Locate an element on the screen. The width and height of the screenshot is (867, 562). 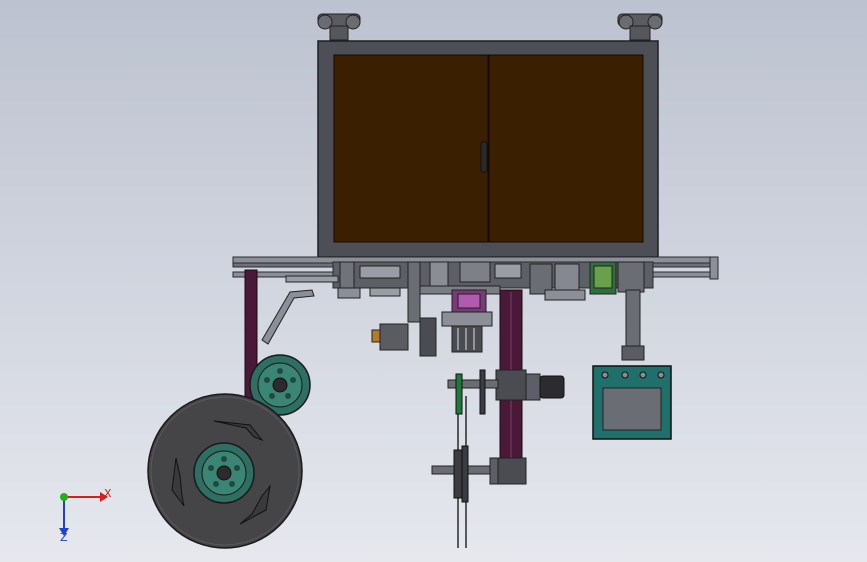
top-caster-left is located at coordinates (339, 27).